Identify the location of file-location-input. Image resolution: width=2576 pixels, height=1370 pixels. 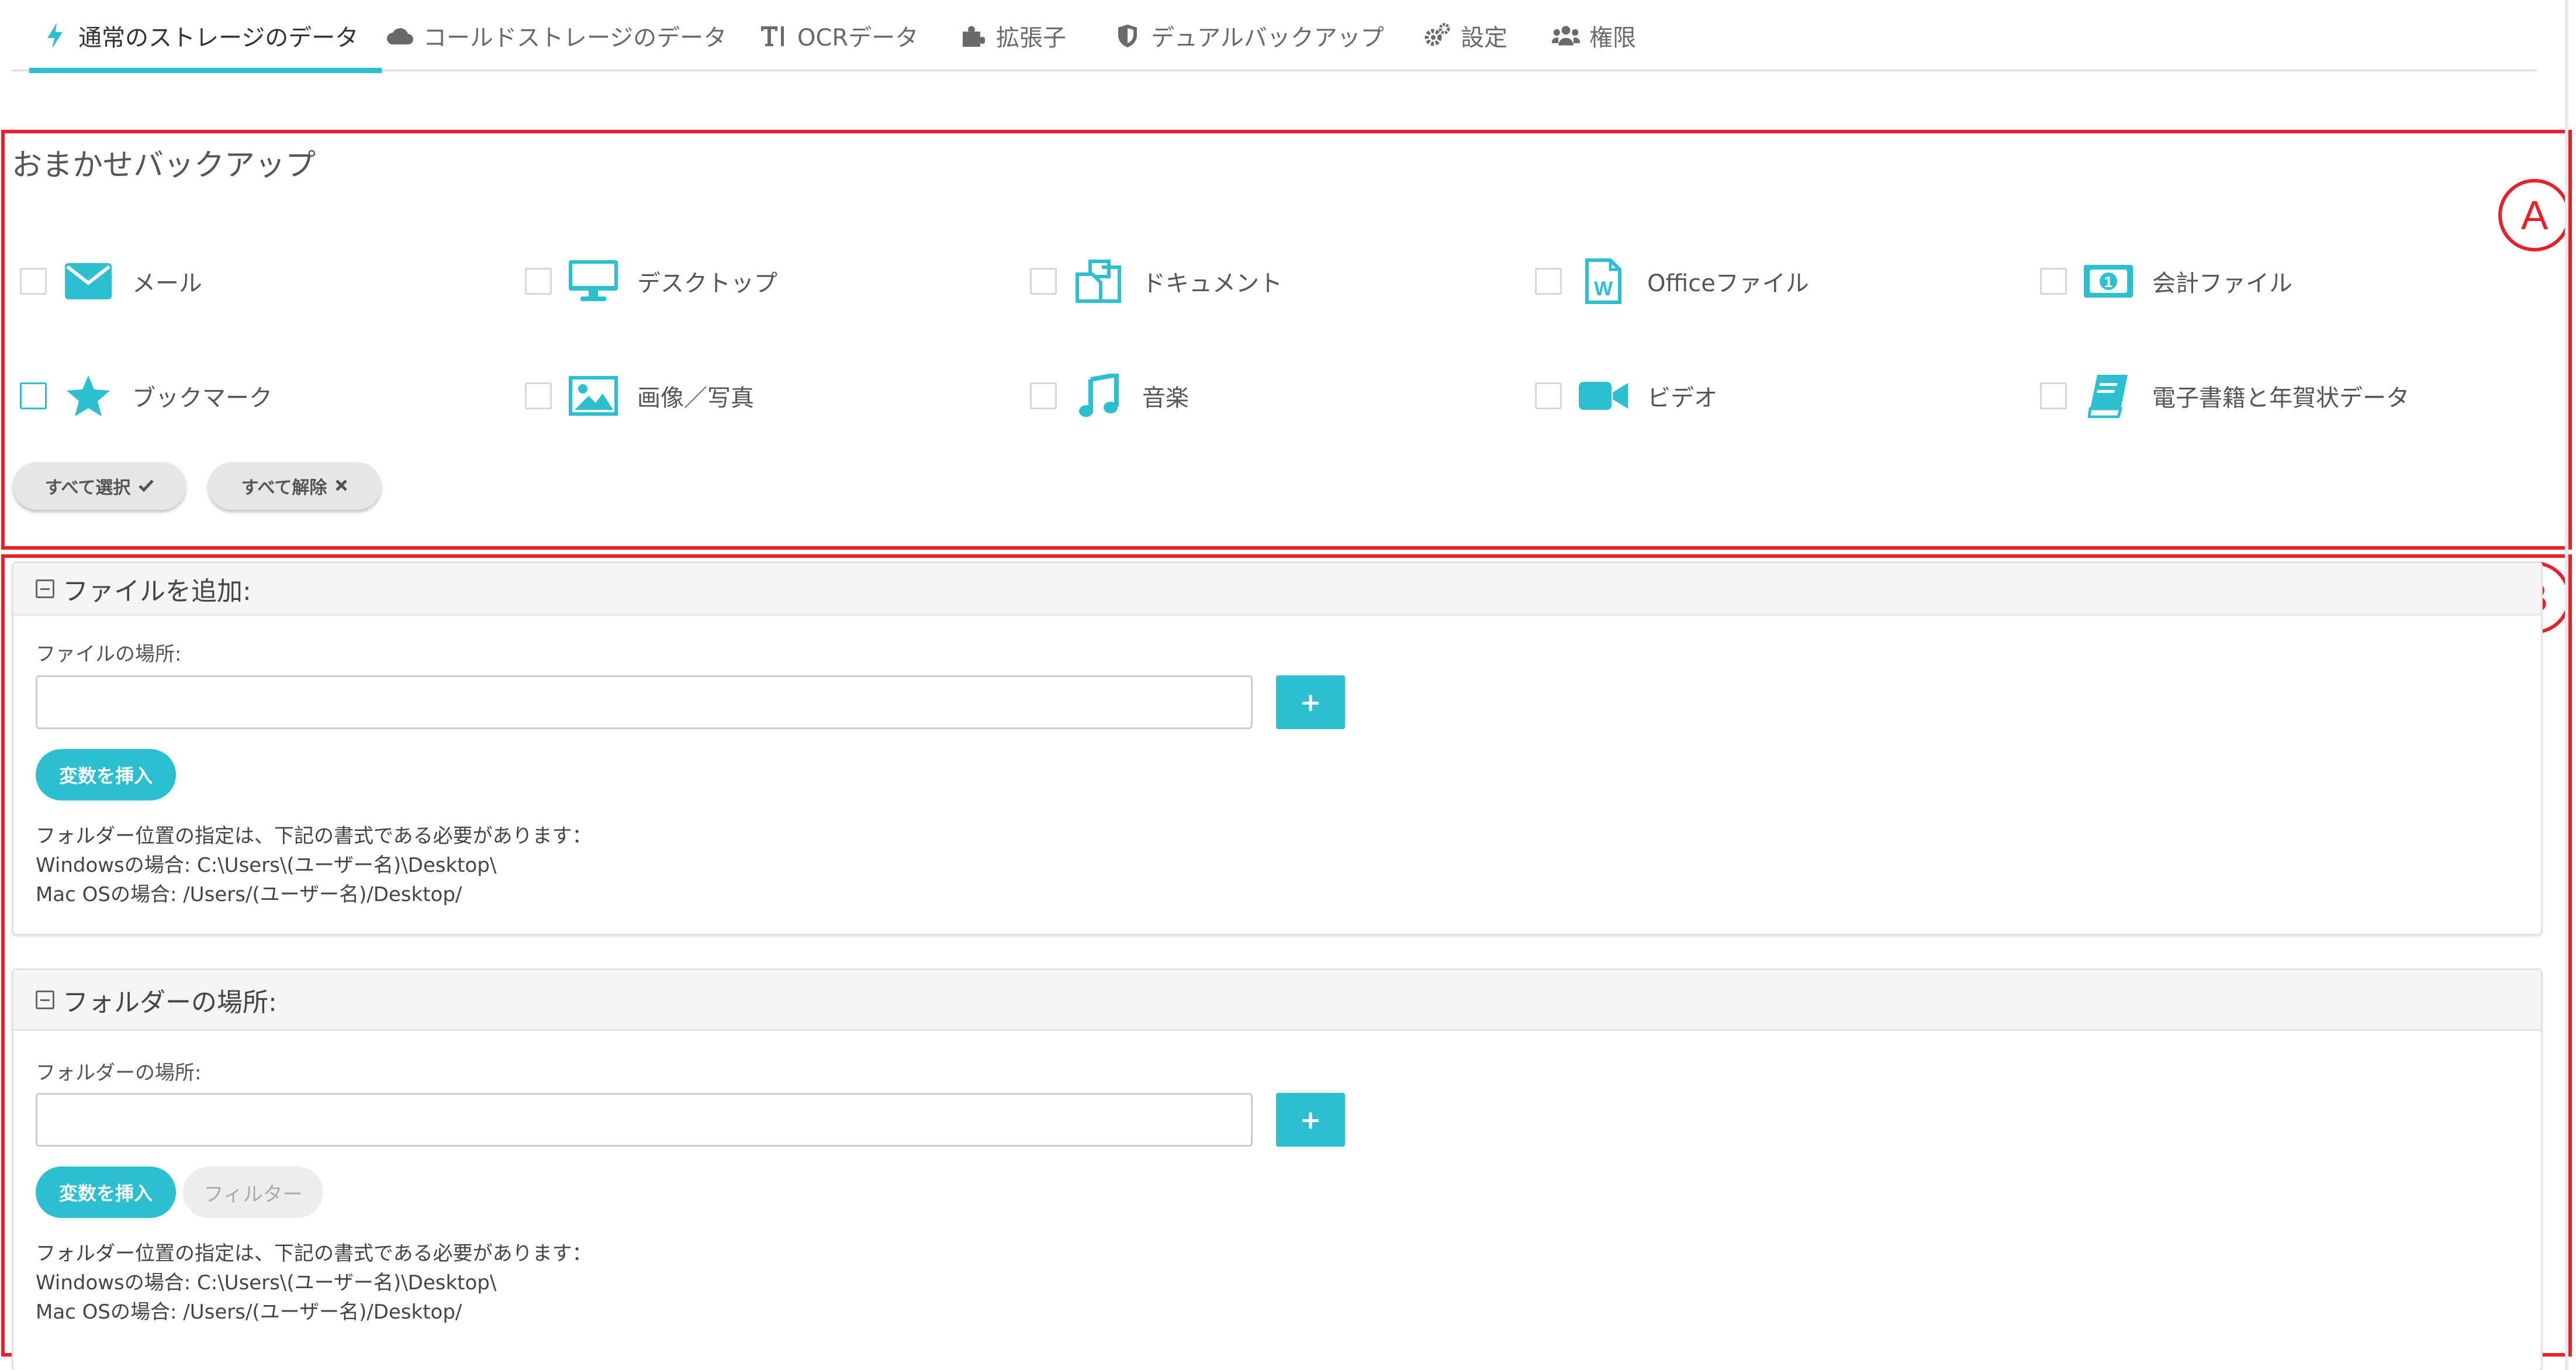
(644, 702).